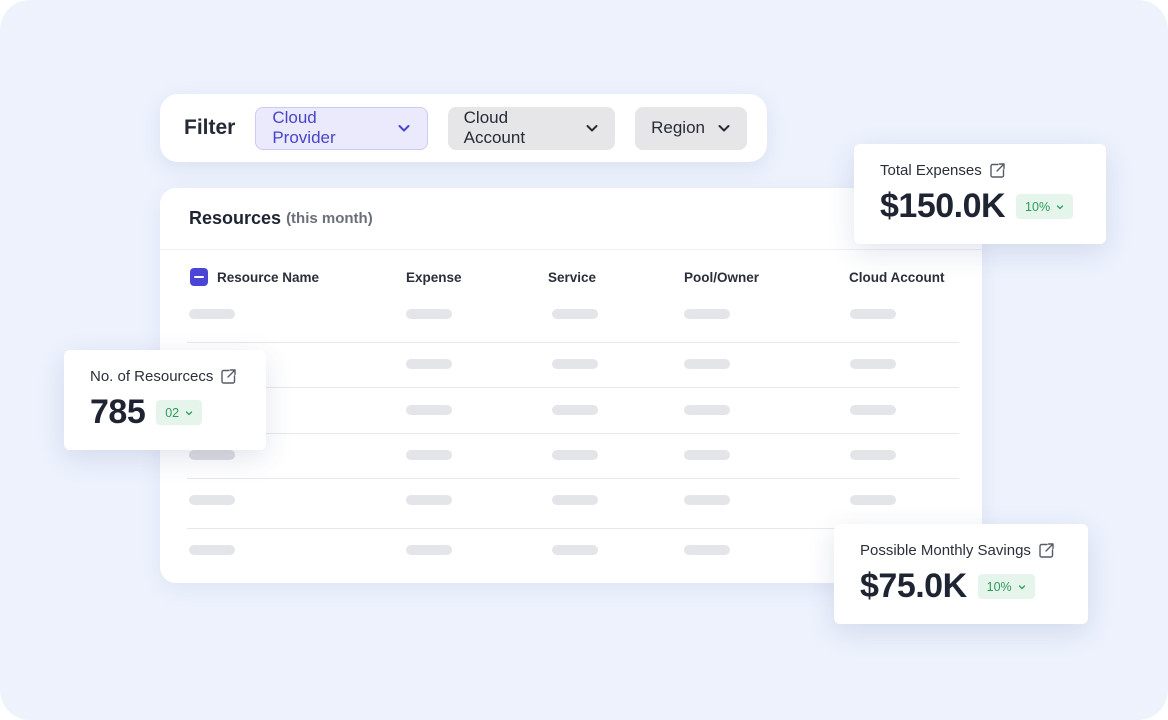 The height and width of the screenshot is (720, 1168). Describe the element at coordinates (235, 218) in the screenshot. I see `resources-title: Resources` at that location.